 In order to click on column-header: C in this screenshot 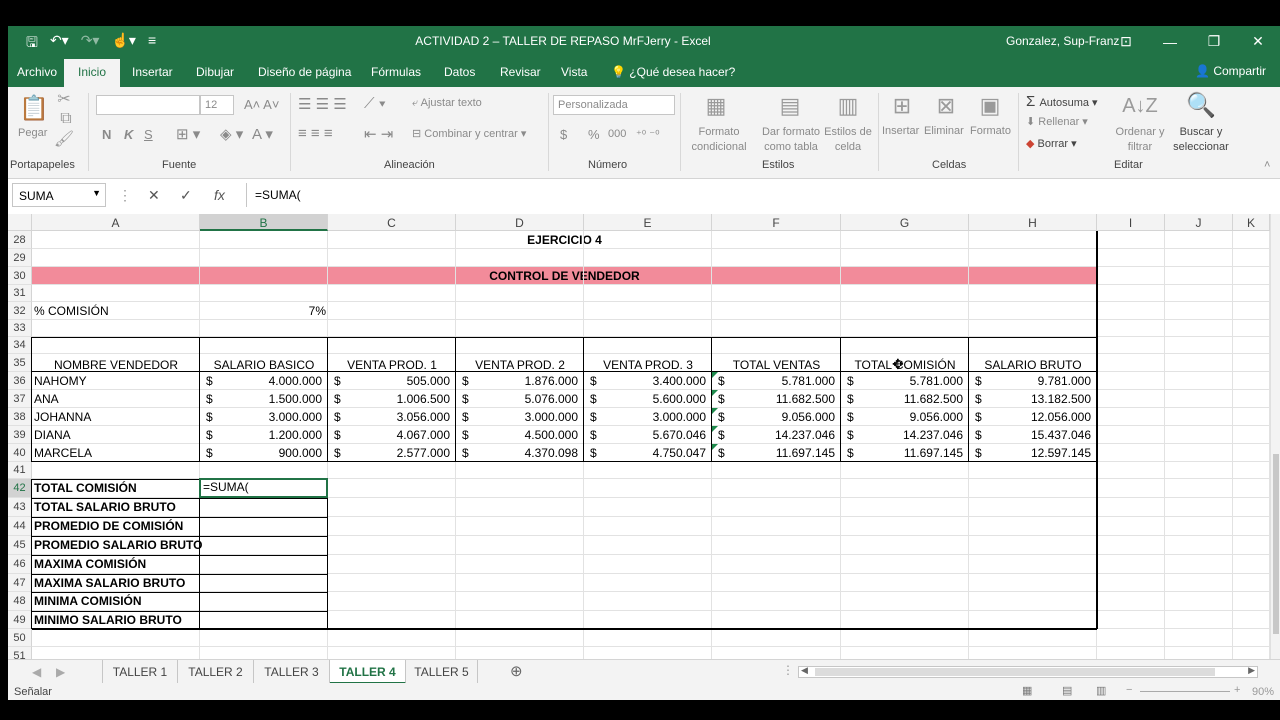, I will do `click(392, 222)`.